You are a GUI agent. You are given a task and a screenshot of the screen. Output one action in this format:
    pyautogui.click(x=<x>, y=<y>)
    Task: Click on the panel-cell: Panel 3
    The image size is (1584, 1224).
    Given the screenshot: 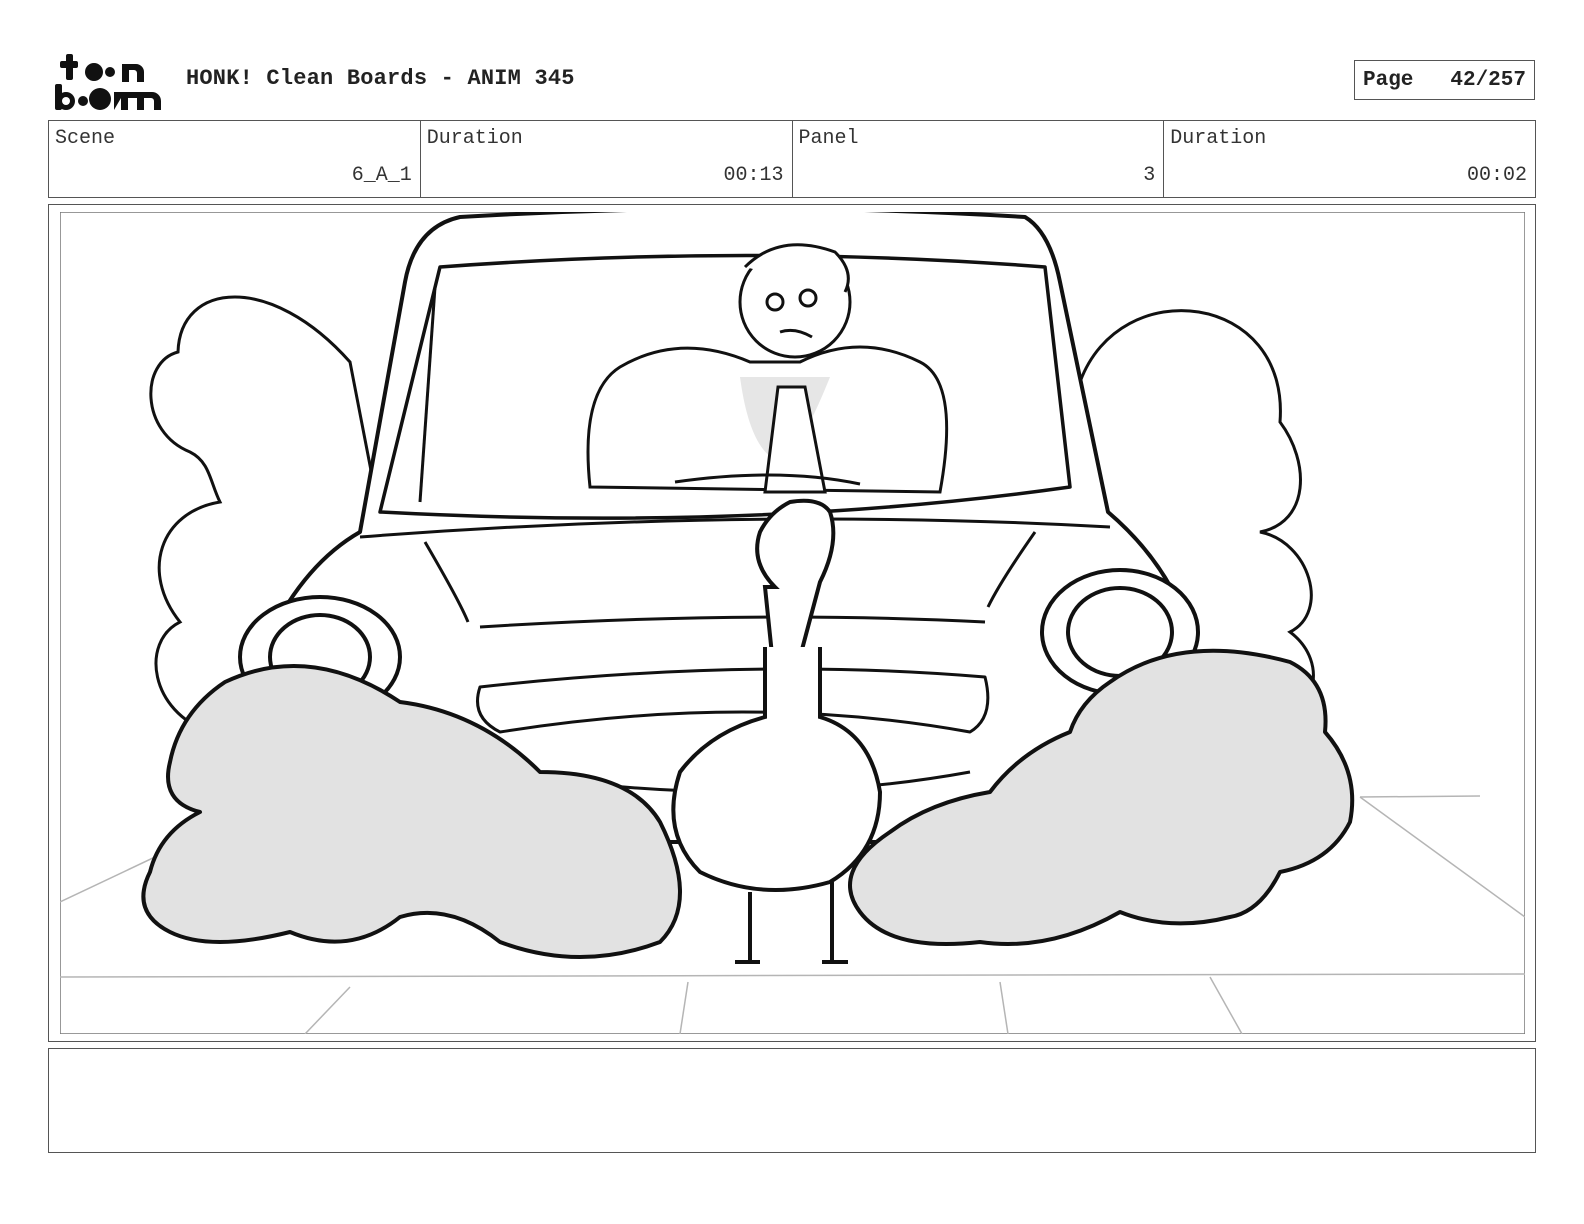 What is the action you would take?
    pyautogui.click(x=979, y=159)
    